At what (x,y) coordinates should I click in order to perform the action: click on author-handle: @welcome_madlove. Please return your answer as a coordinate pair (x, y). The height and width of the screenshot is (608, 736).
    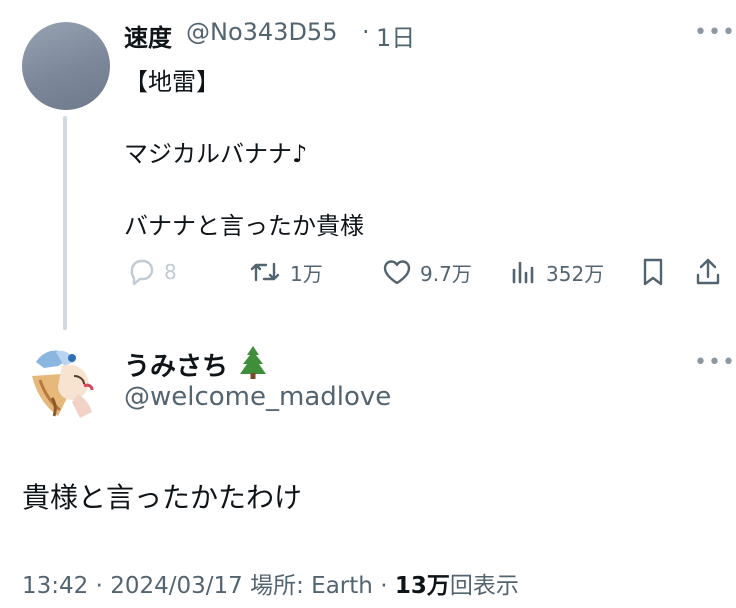
    Looking at the image, I should click on (257, 397).